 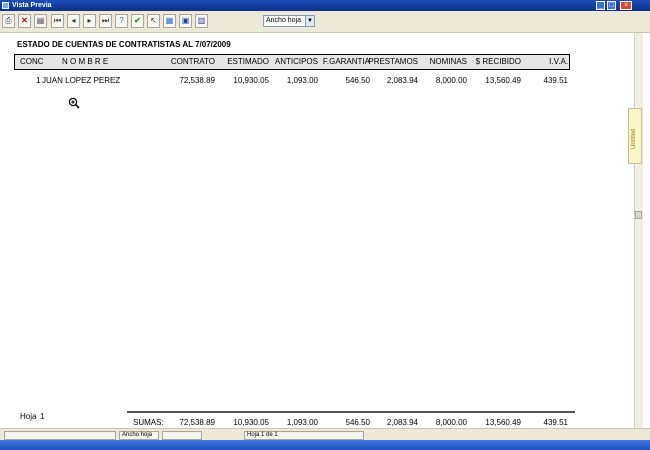 What do you see at coordinates (192, 61) in the screenshot?
I see `header-contrato: CONTRATO` at bounding box center [192, 61].